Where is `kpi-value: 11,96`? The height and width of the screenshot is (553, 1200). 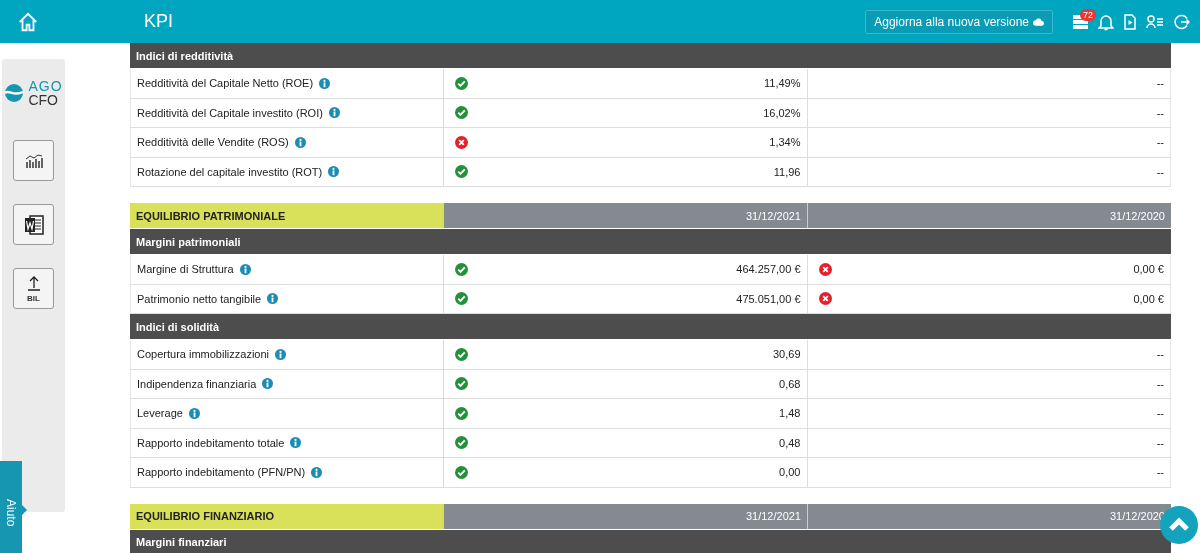 kpi-value: 11,96 is located at coordinates (787, 171).